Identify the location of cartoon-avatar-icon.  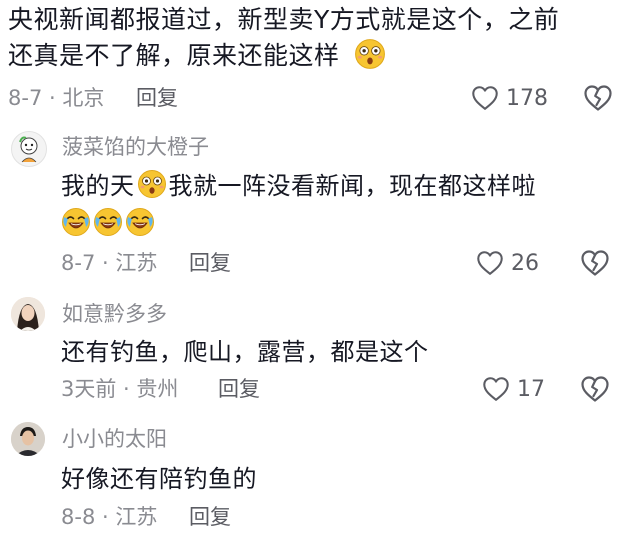
(28, 149).